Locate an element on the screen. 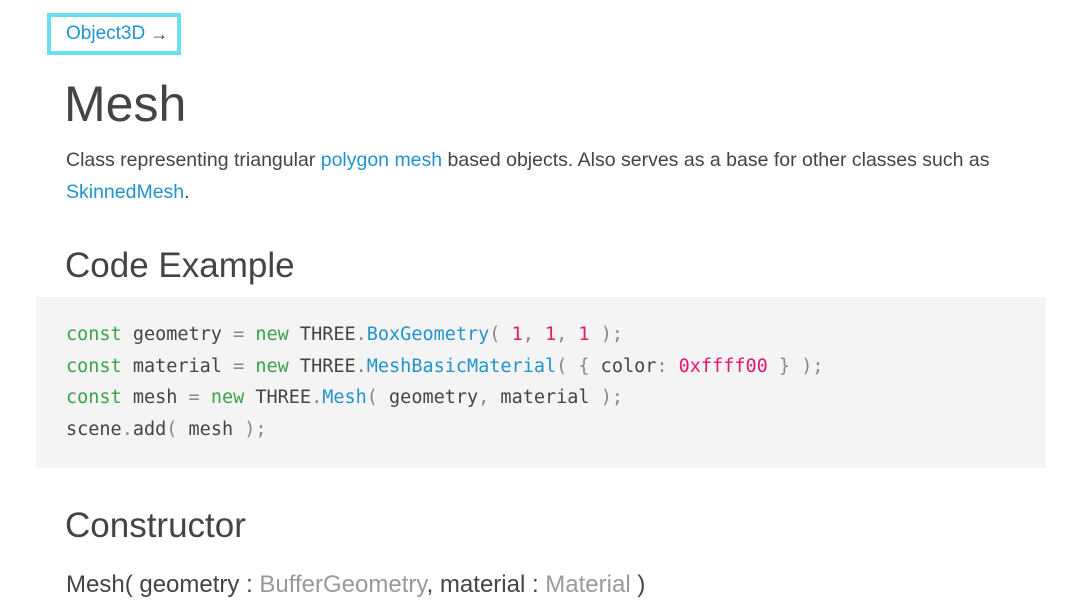 The width and height of the screenshot is (1077, 613). code-token: Mesh is located at coordinates (344, 397).